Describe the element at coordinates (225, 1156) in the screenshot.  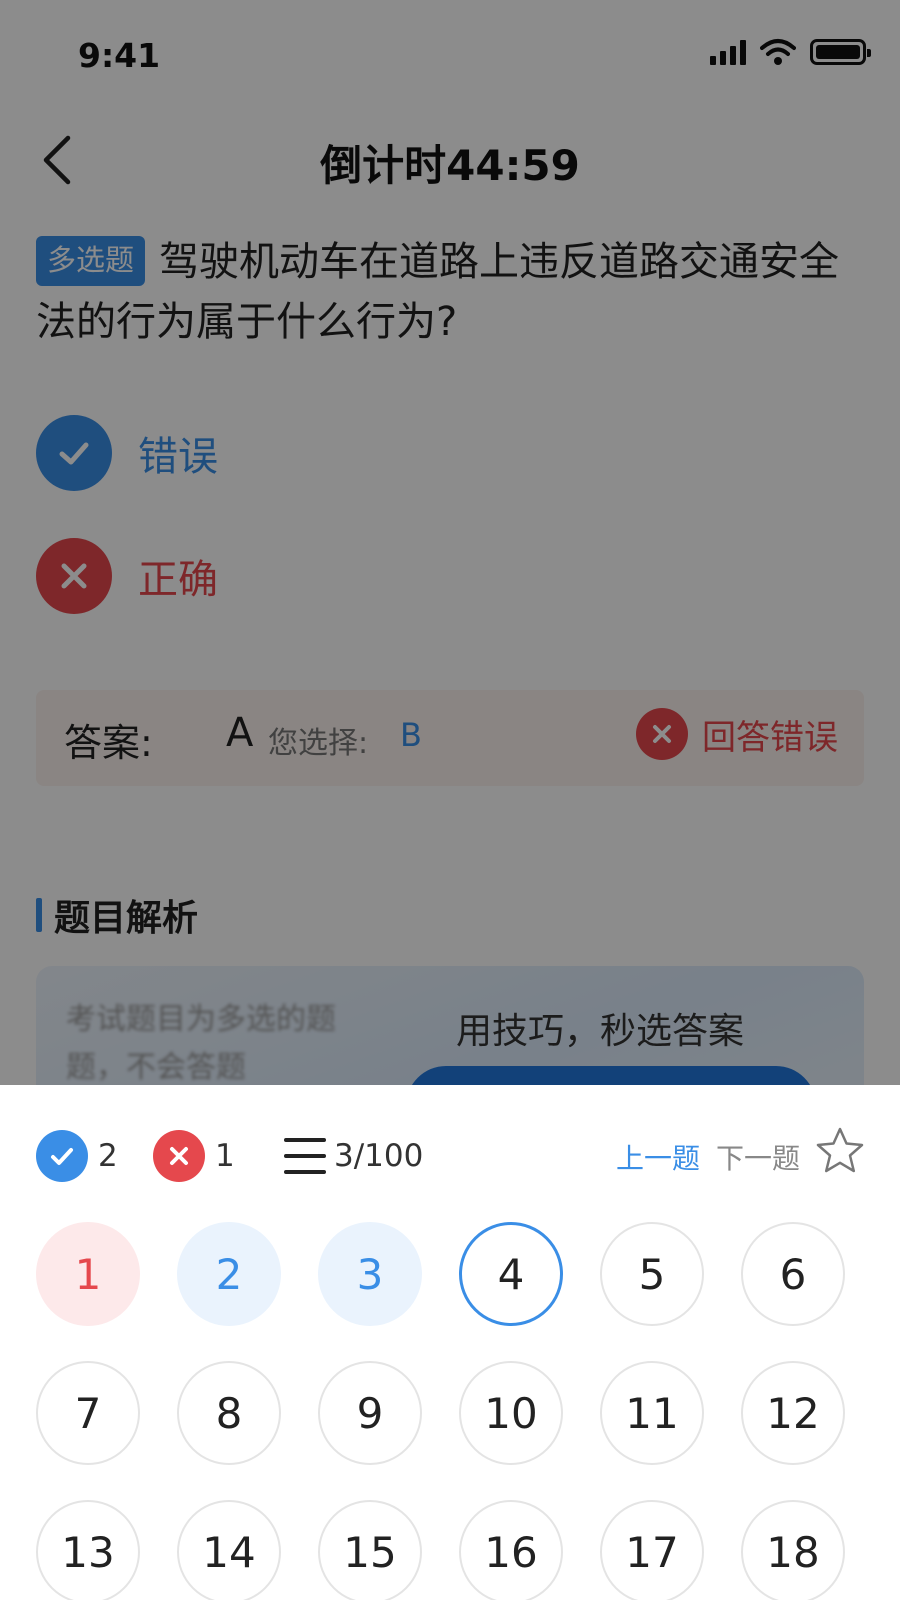
I see `wrong-count-value: 1` at that location.